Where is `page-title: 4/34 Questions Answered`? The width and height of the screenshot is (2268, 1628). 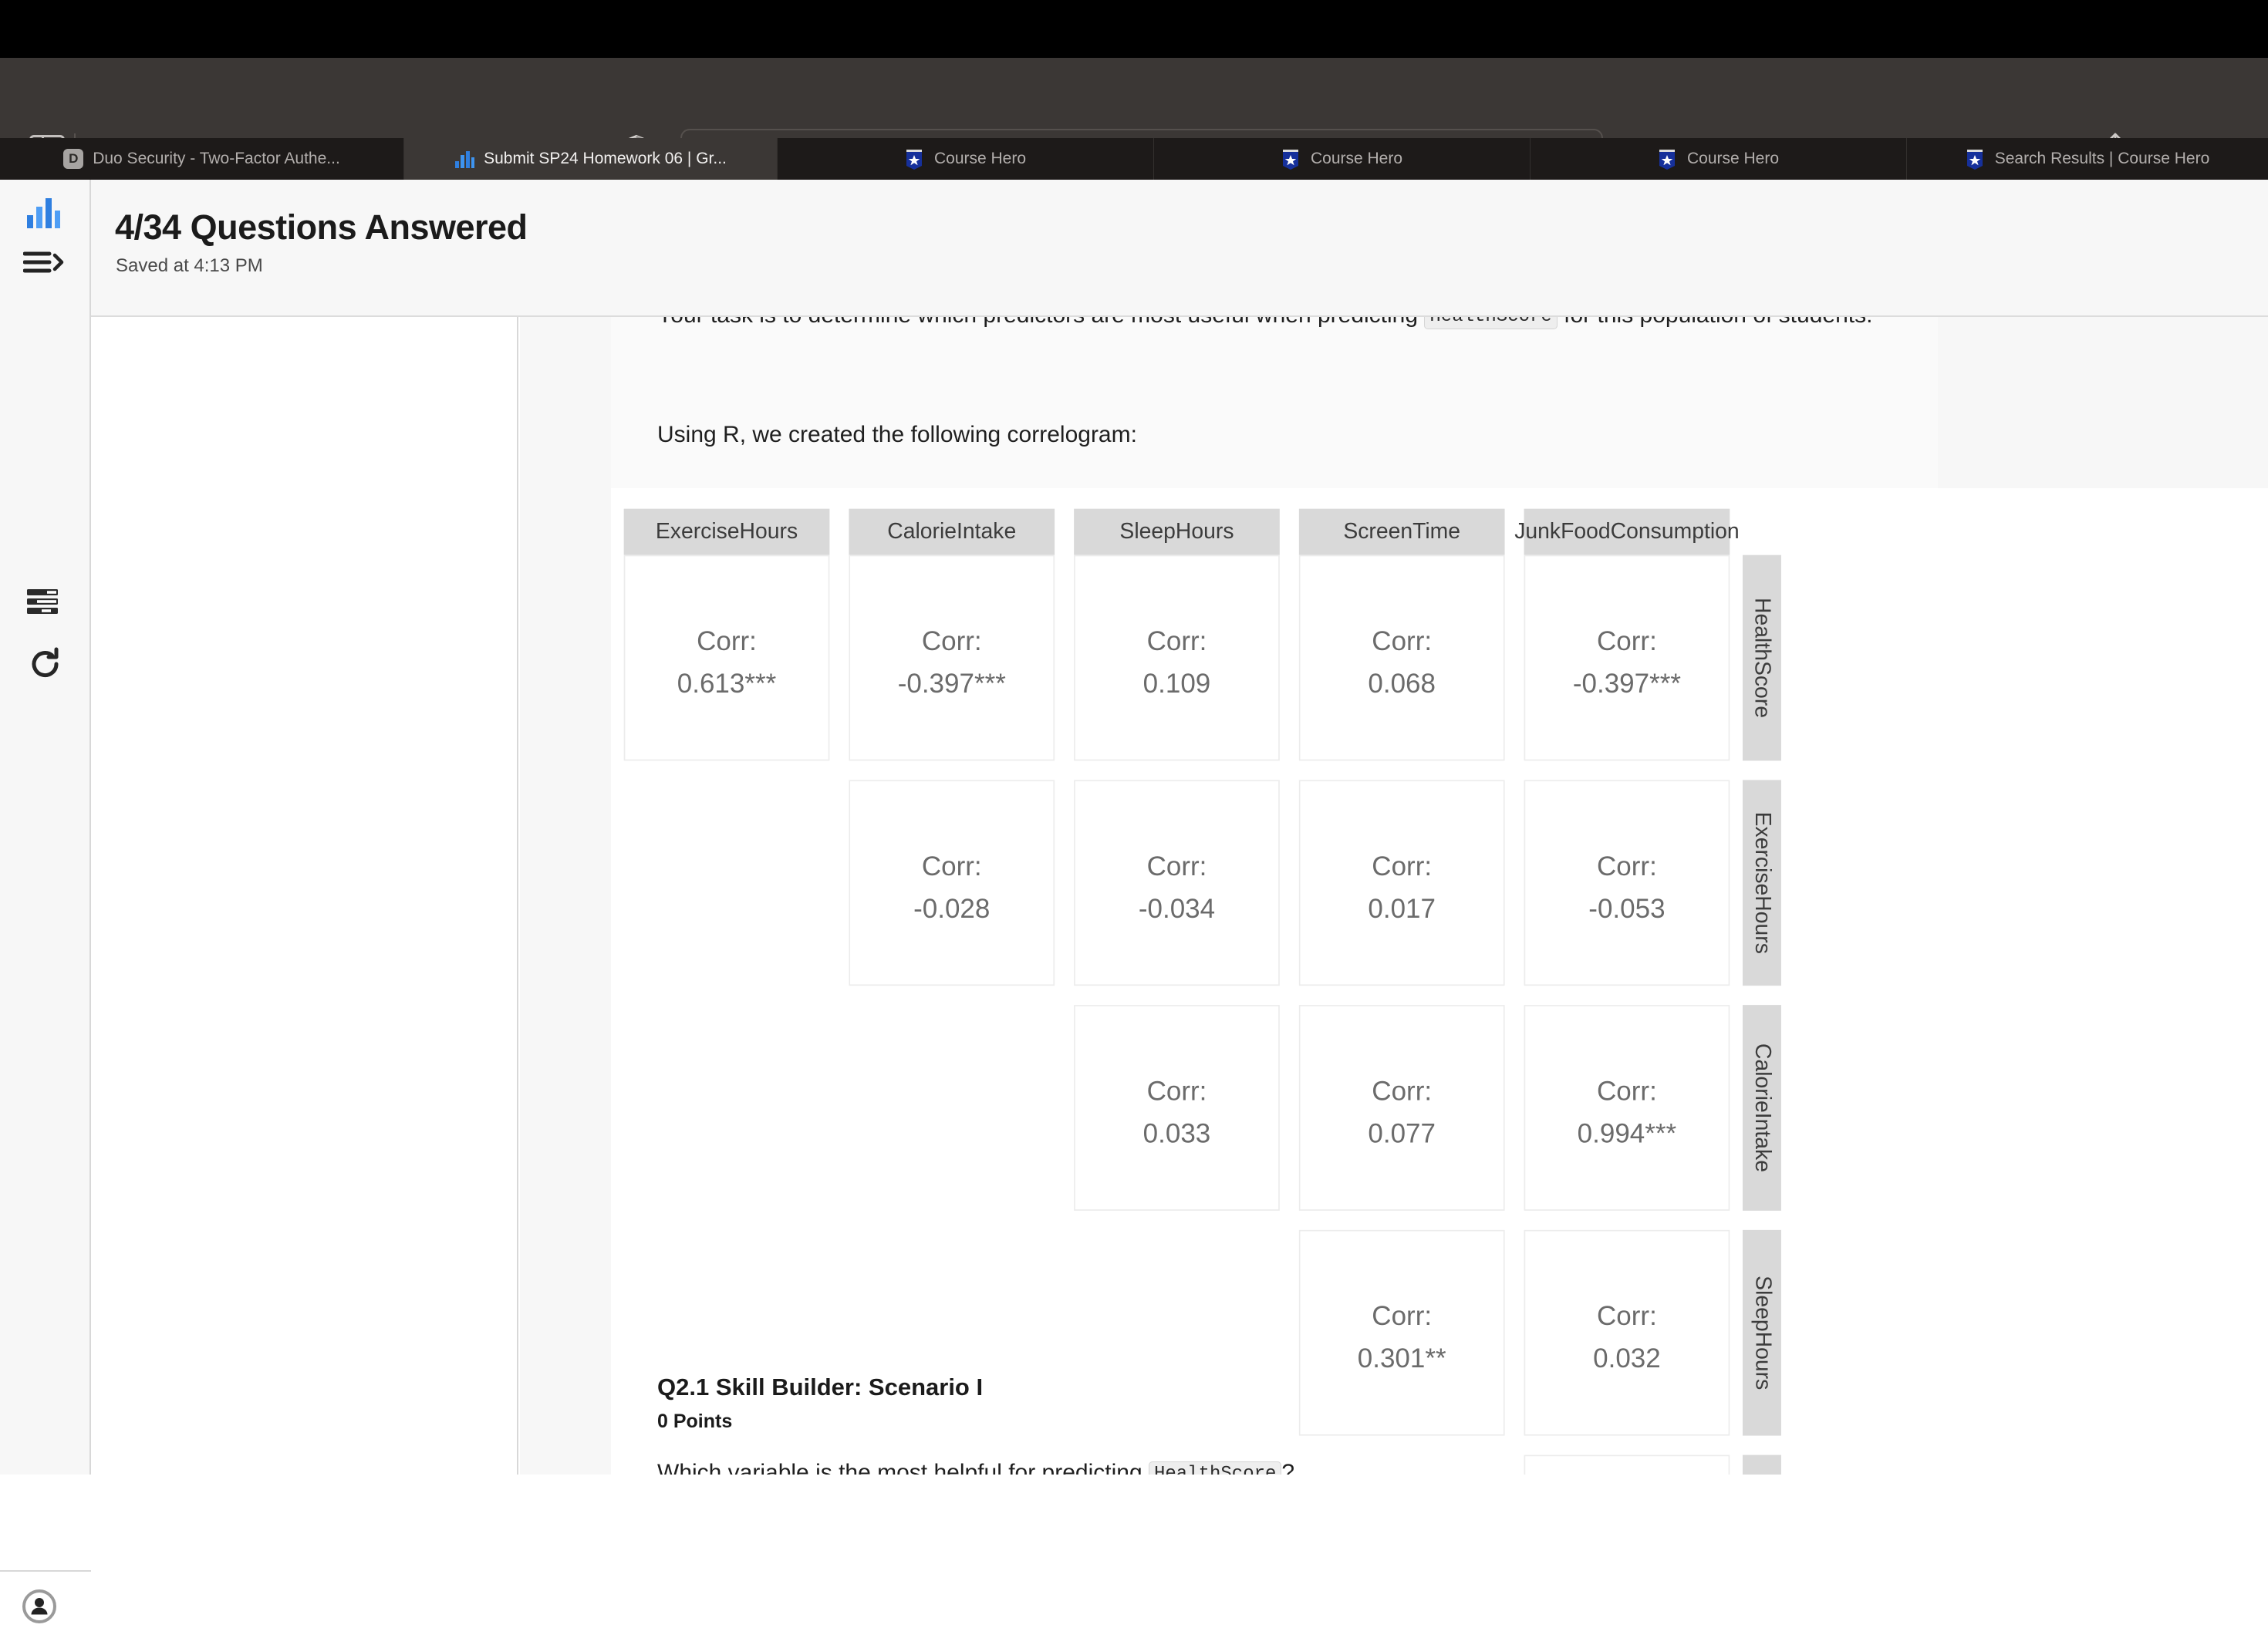
page-title: 4/34 Questions Answered is located at coordinates (321, 227).